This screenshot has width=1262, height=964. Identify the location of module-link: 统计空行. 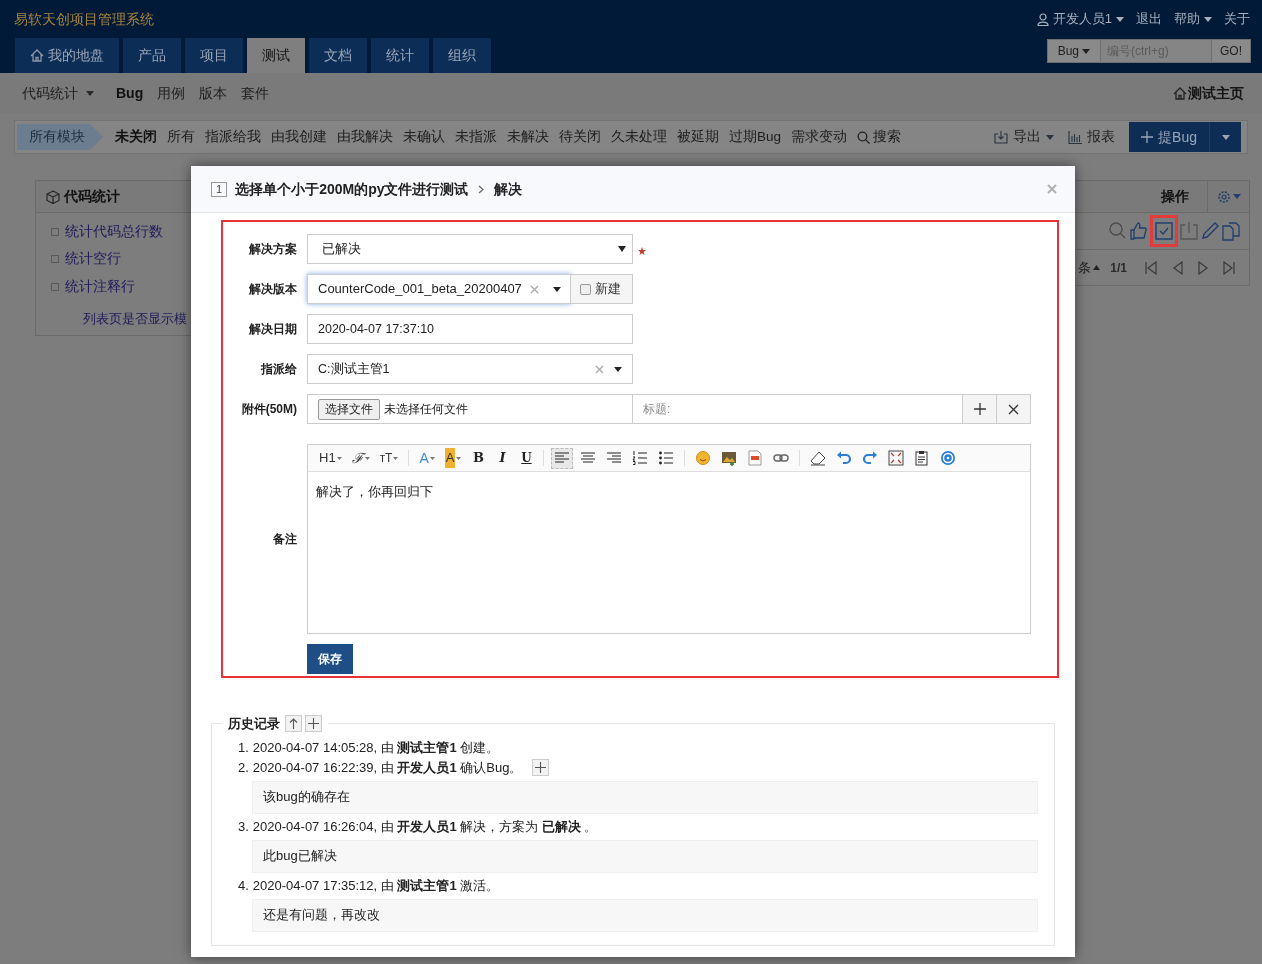
(93, 259).